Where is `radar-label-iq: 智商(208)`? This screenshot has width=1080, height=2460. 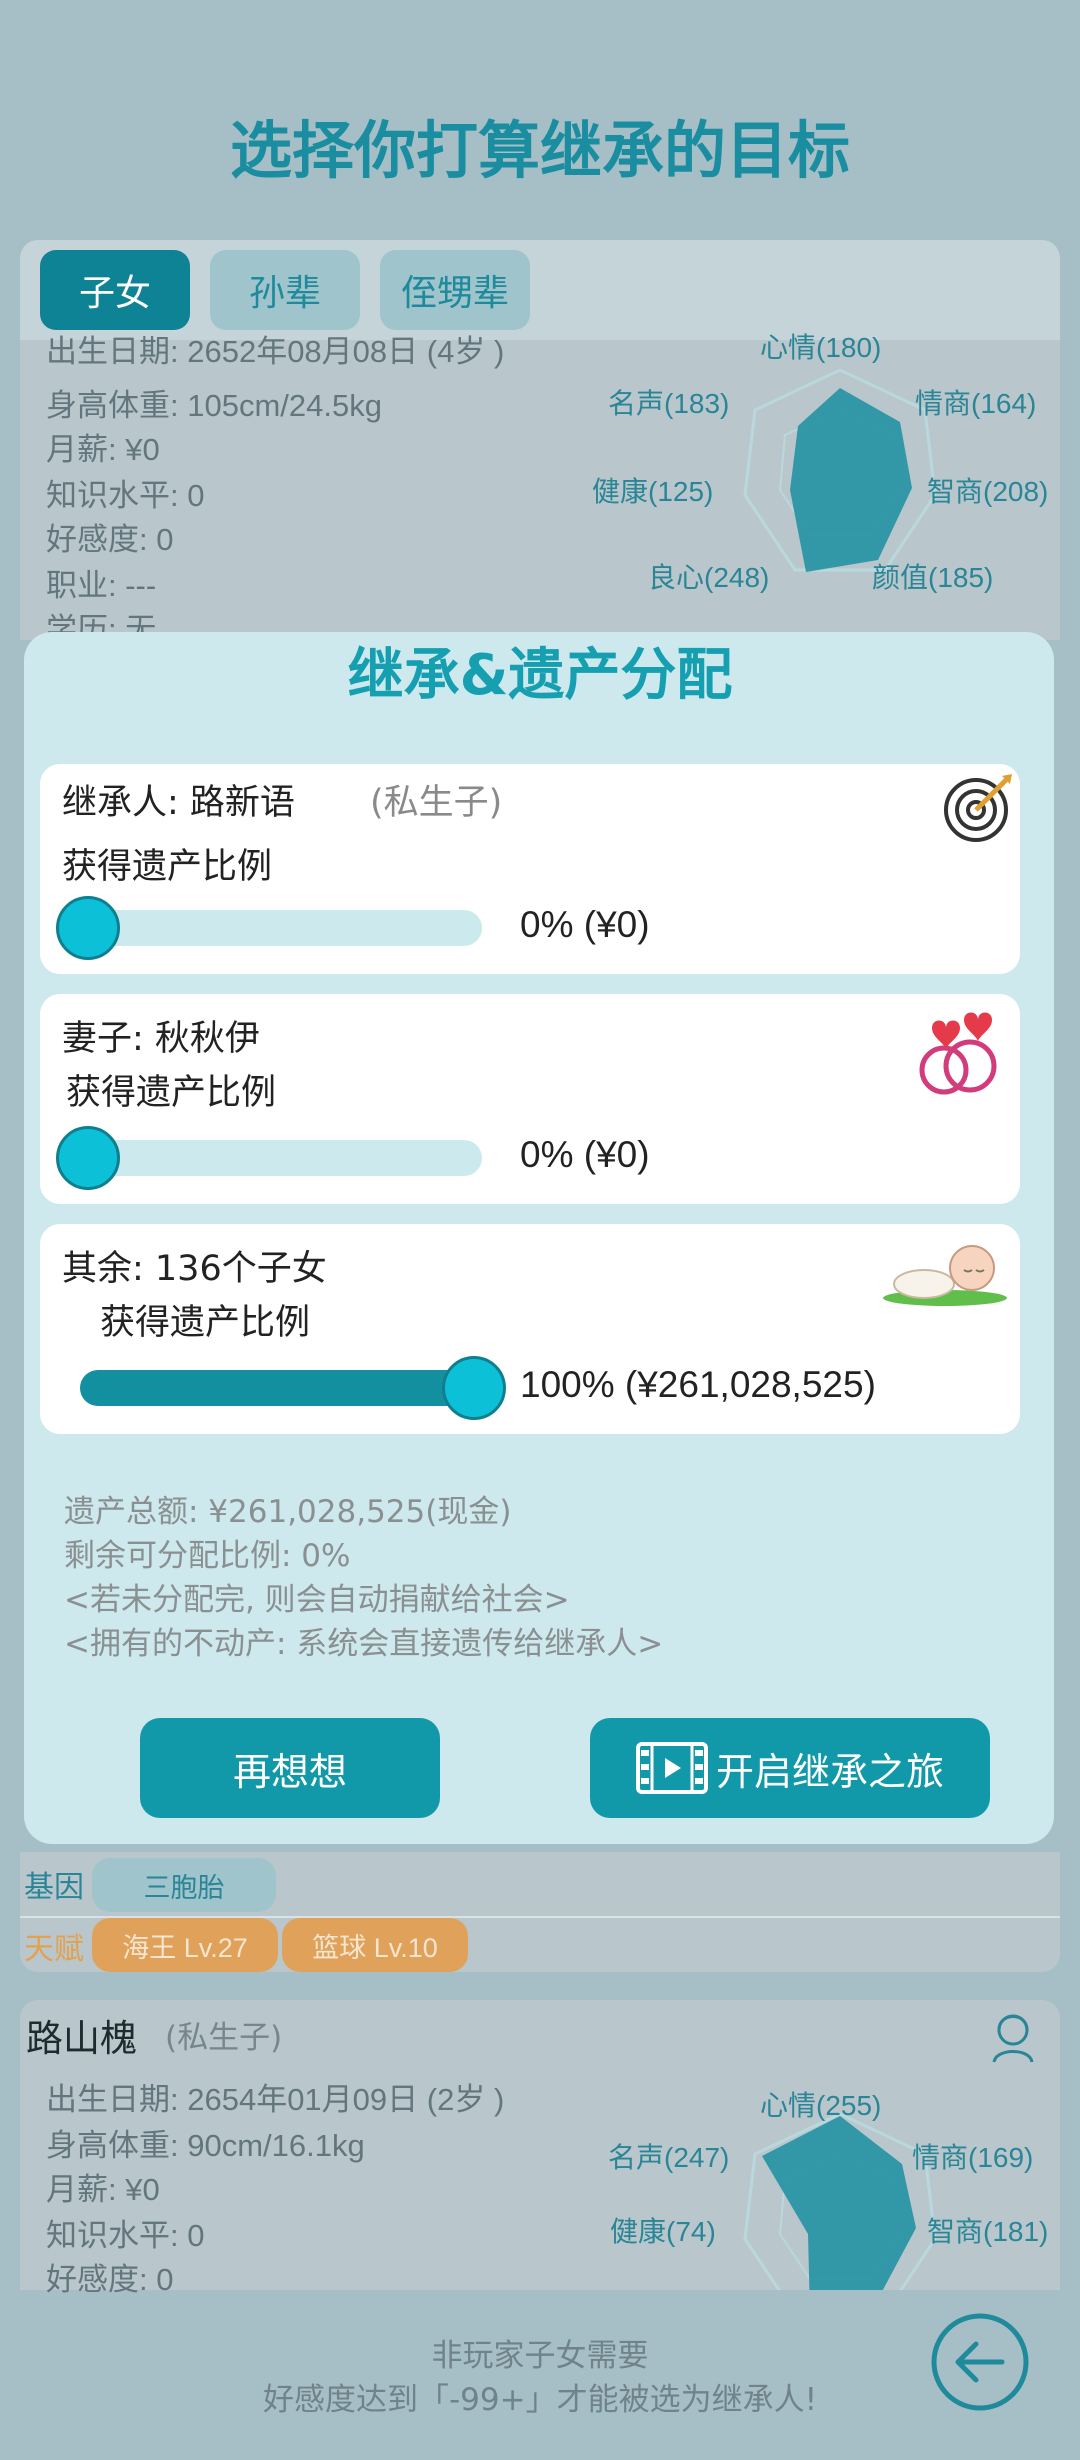 radar-label-iq: 智商(208) is located at coordinates (988, 491).